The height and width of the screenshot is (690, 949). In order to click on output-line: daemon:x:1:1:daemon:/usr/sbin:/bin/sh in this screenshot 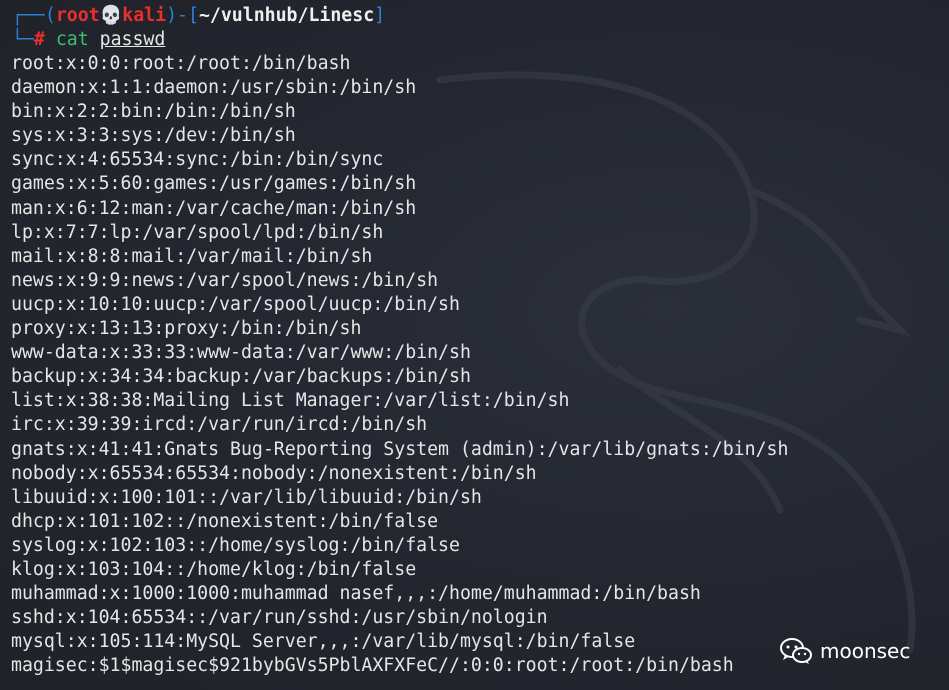, I will do `click(214, 88)`.